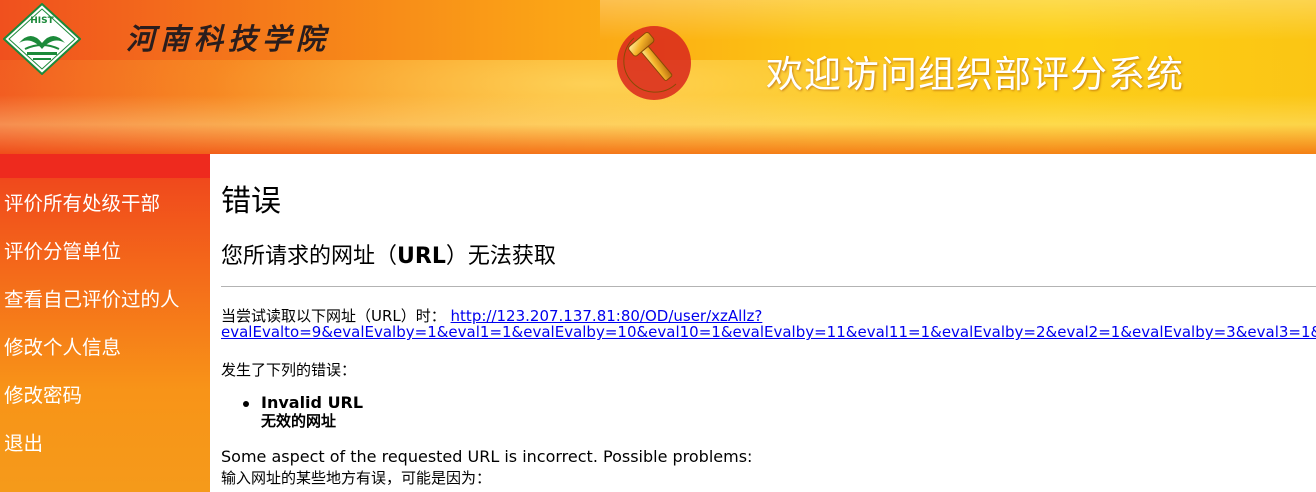 This screenshot has height=492, width=1316. I want to click on error-name: Invalid URL 无效的网址, so click(312, 412).